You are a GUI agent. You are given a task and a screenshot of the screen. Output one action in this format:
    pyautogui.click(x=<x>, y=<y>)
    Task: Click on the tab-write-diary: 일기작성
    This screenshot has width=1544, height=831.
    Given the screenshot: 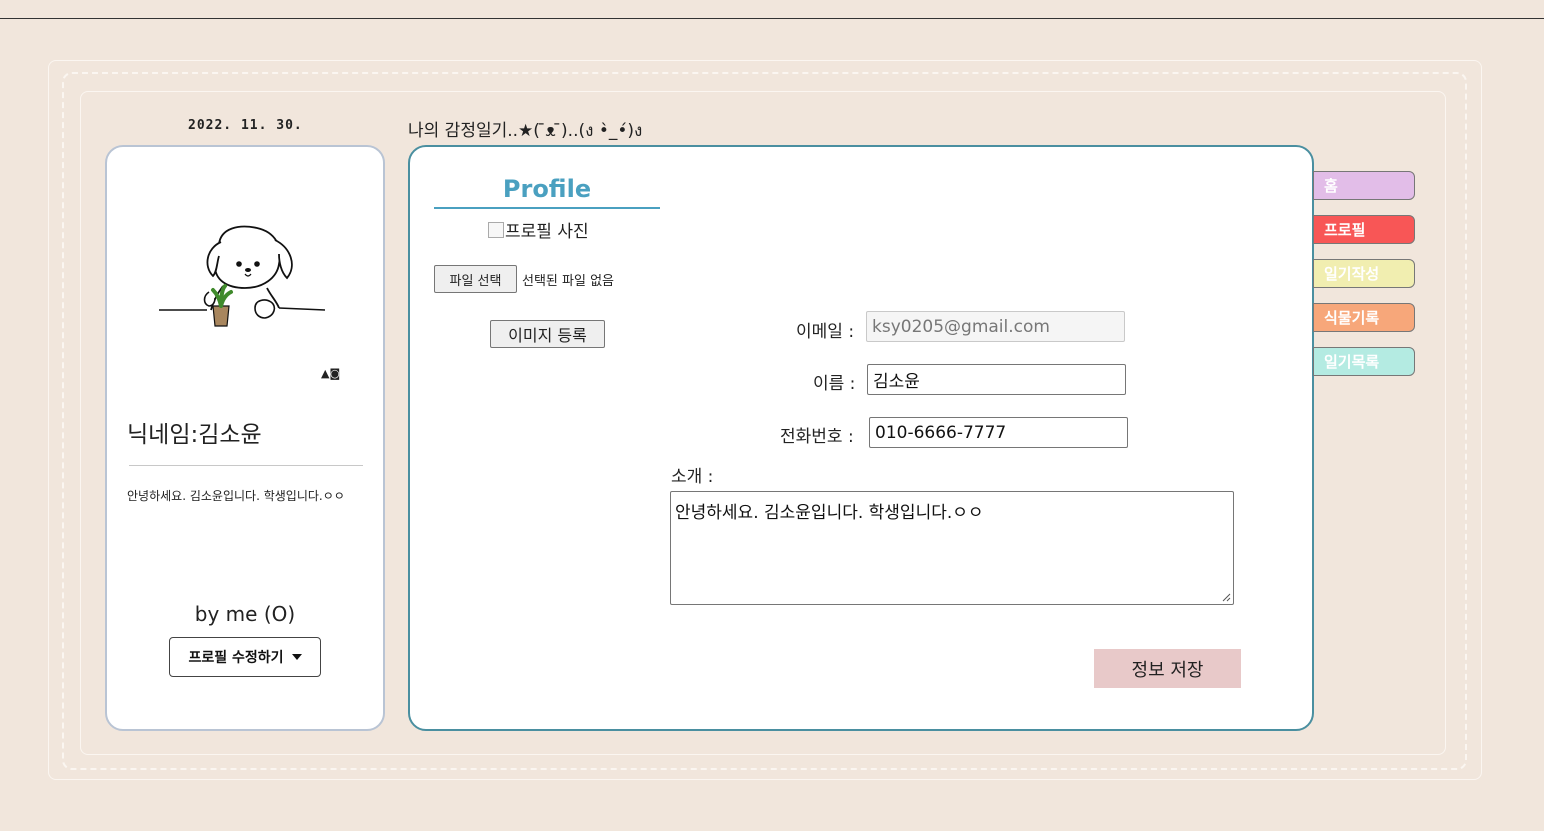 What is the action you would take?
    pyautogui.click(x=1364, y=273)
    